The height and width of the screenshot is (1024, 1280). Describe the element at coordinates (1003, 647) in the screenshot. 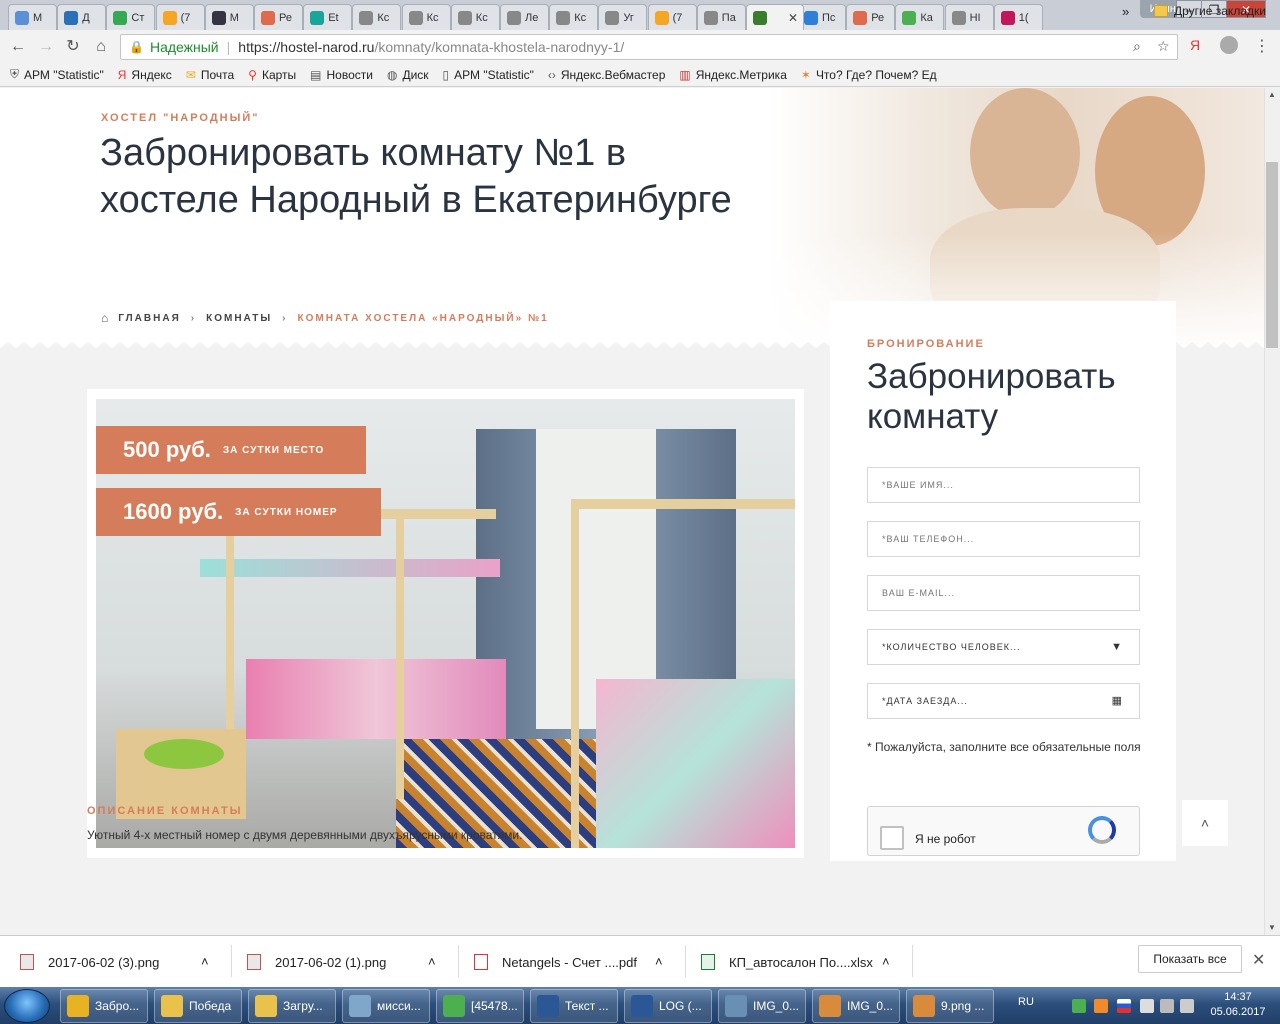

I see `people-count-select: *КОЛИЧЕСТВО ЧЕЛОВЕК... ▼` at that location.